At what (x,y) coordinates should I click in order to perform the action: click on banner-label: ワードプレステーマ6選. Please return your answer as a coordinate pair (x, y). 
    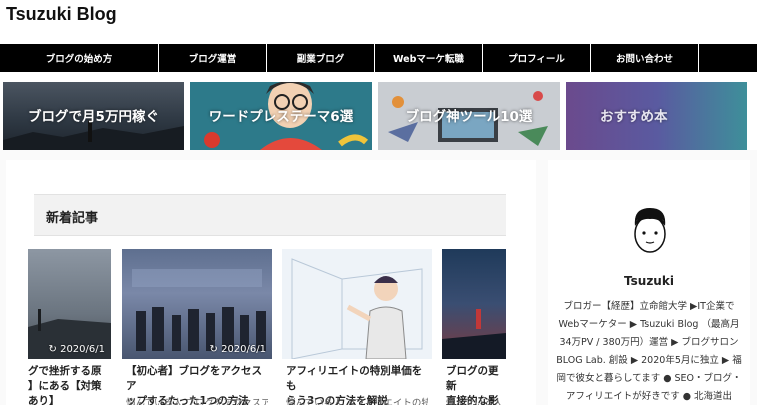
    Looking at the image, I should click on (281, 117).